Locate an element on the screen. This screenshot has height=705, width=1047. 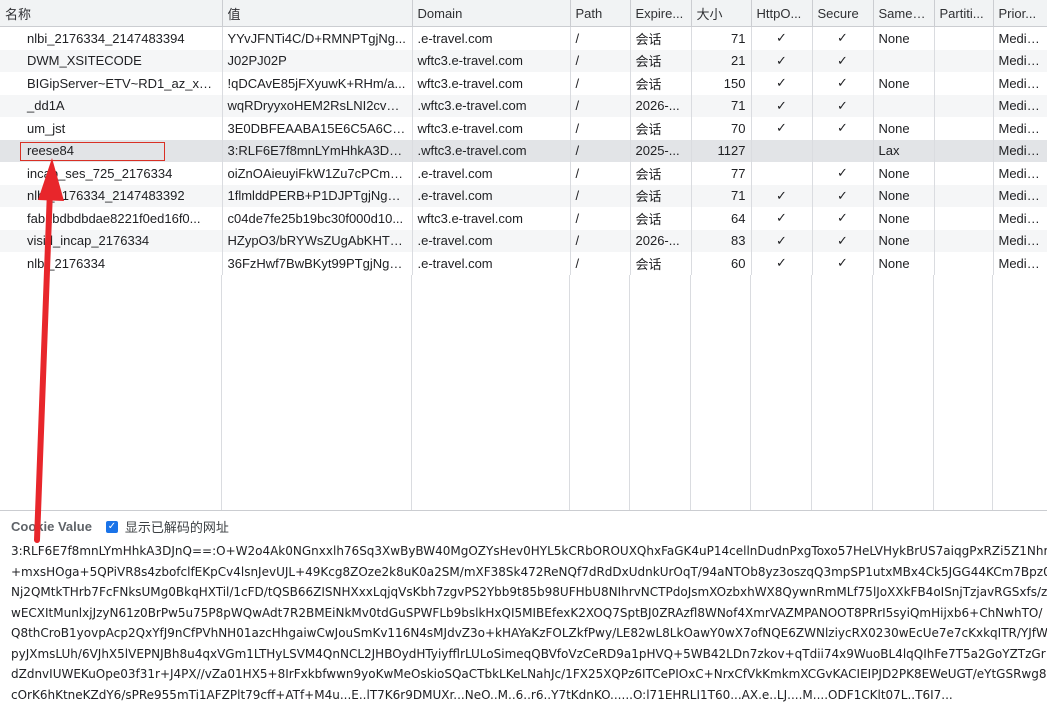
cookie-size: 21 is located at coordinates (721, 61).